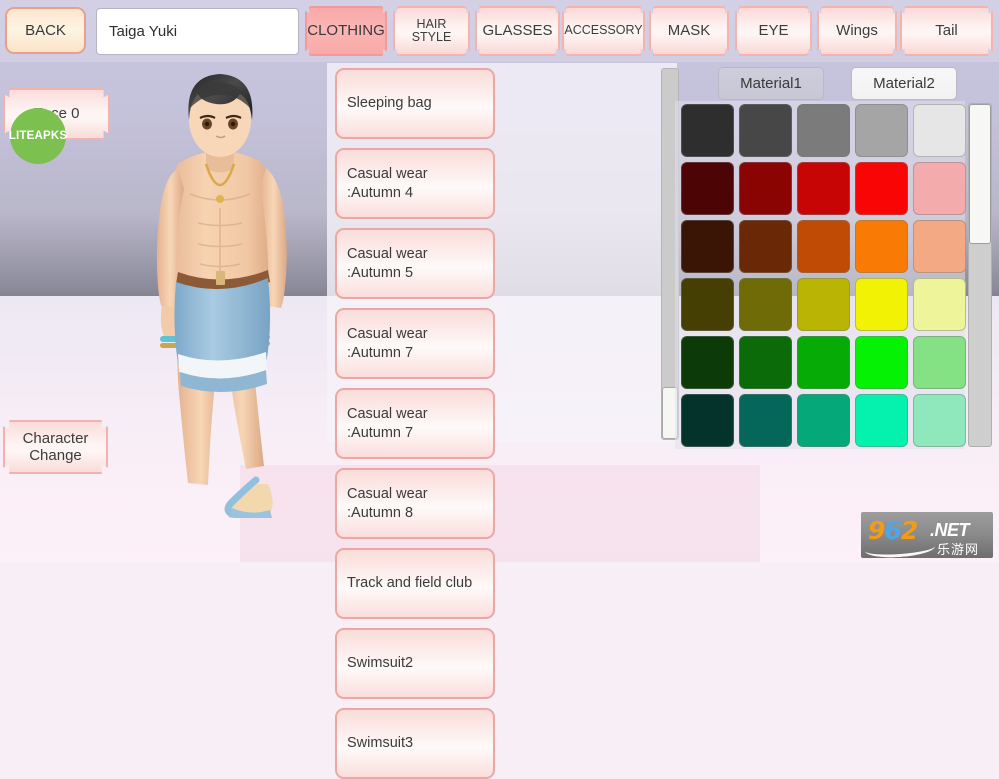 This screenshot has width=999, height=779. I want to click on tab-hair-style: HAIR STYLE, so click(431, 31).